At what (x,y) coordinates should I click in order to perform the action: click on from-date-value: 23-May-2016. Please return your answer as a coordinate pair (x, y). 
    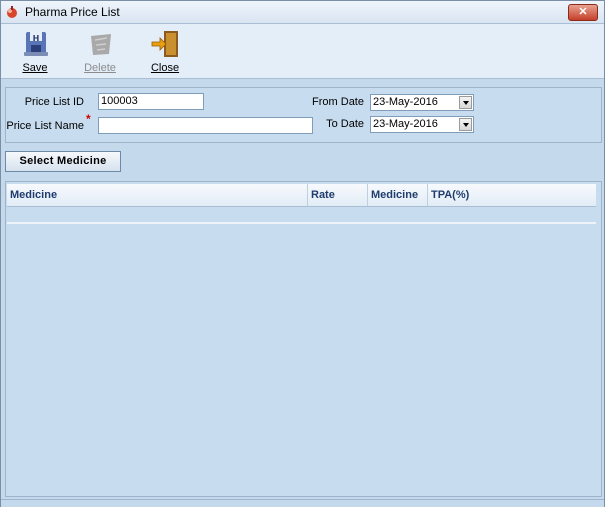
    Looking at the image, I should click on (405, 102).